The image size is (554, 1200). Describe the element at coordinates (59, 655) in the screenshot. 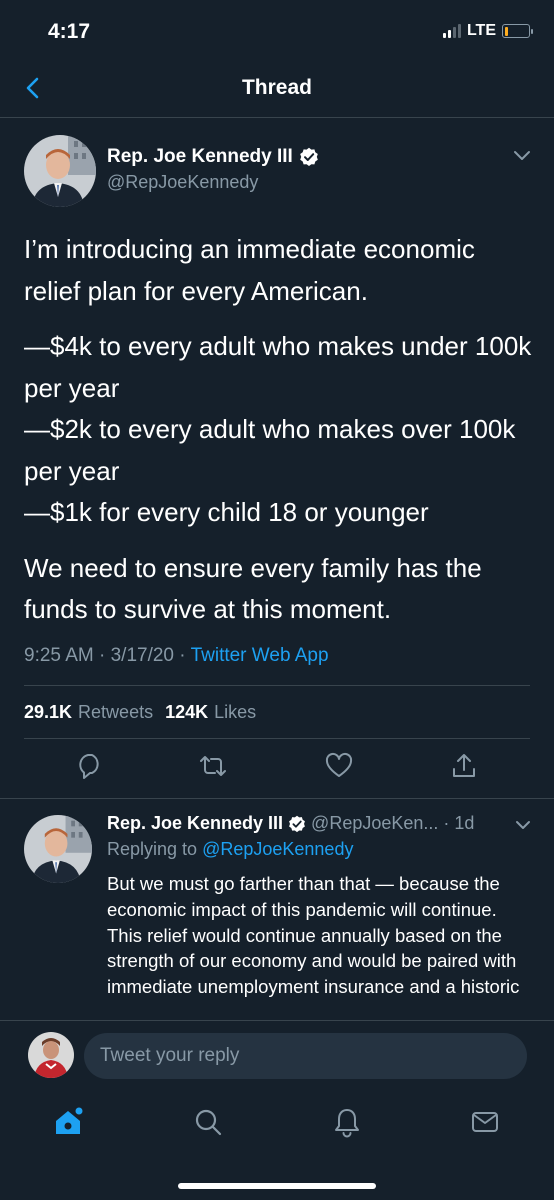

I see `tweet-time: 9:25 AM` at that location.